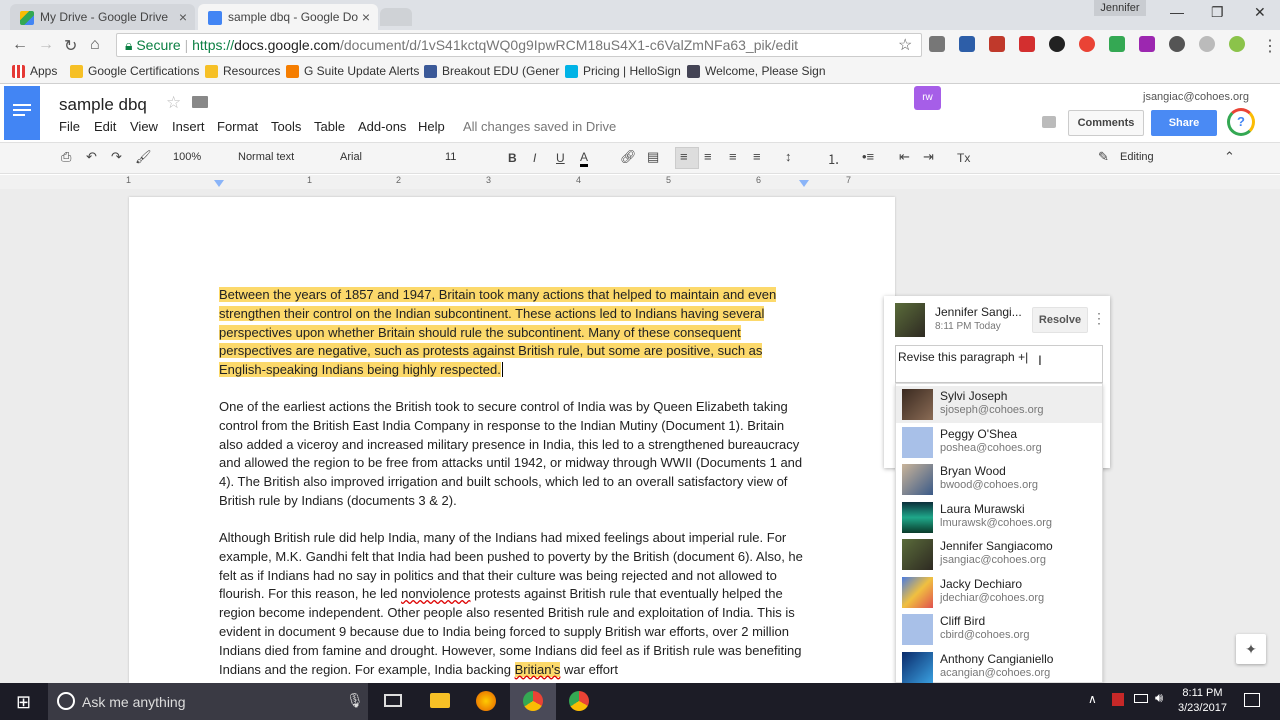  What do you see at coordinates (355, 700) in the screenshot?
I see `microphone-icon: 🎙︎` at bounding box center [355, 700].